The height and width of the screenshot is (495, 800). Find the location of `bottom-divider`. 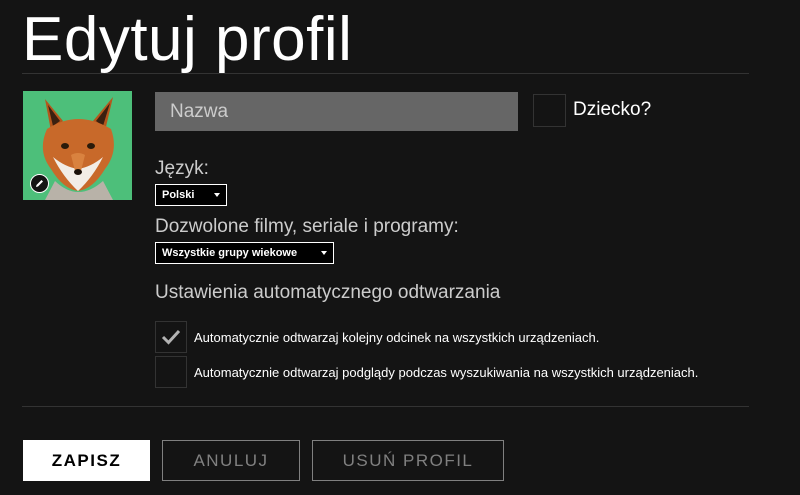

bottom-divider is located at coordinates (385, 406).